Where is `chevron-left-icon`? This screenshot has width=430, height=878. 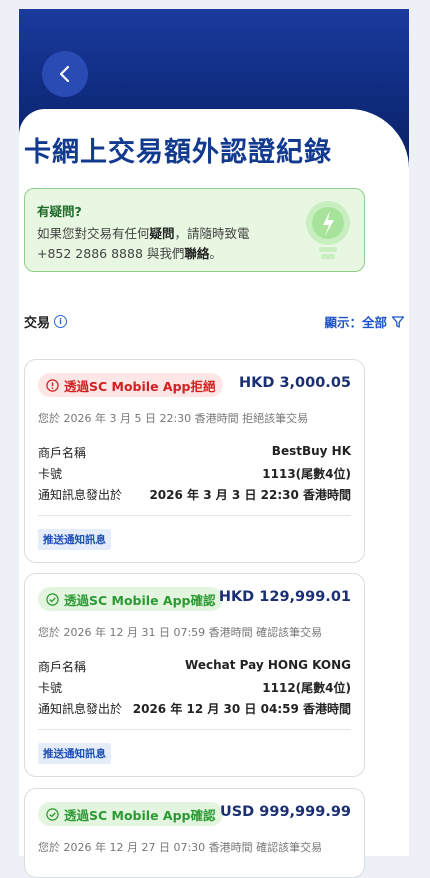 chevron-left-icon is located at coordinates (64, 74).